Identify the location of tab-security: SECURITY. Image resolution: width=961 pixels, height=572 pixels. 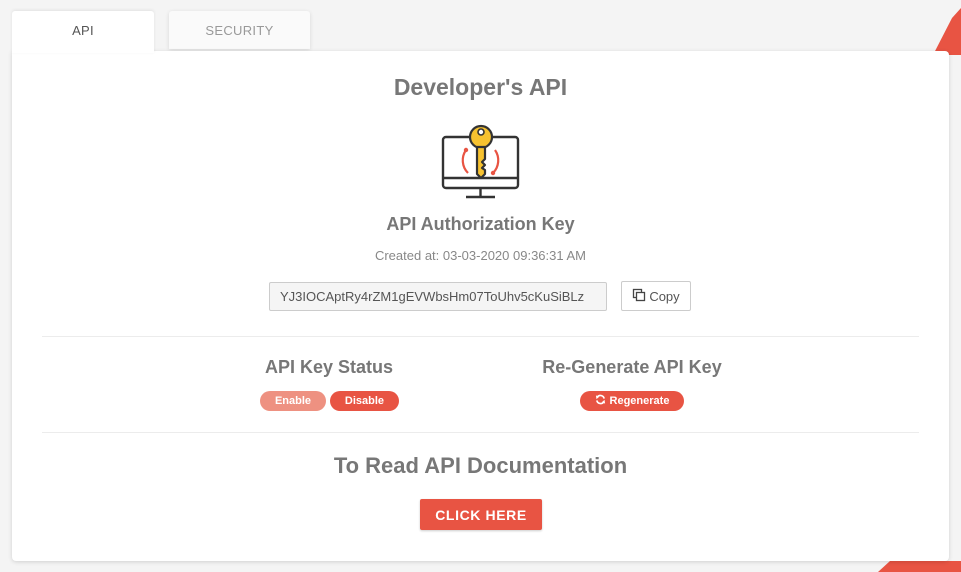
(239, 30).